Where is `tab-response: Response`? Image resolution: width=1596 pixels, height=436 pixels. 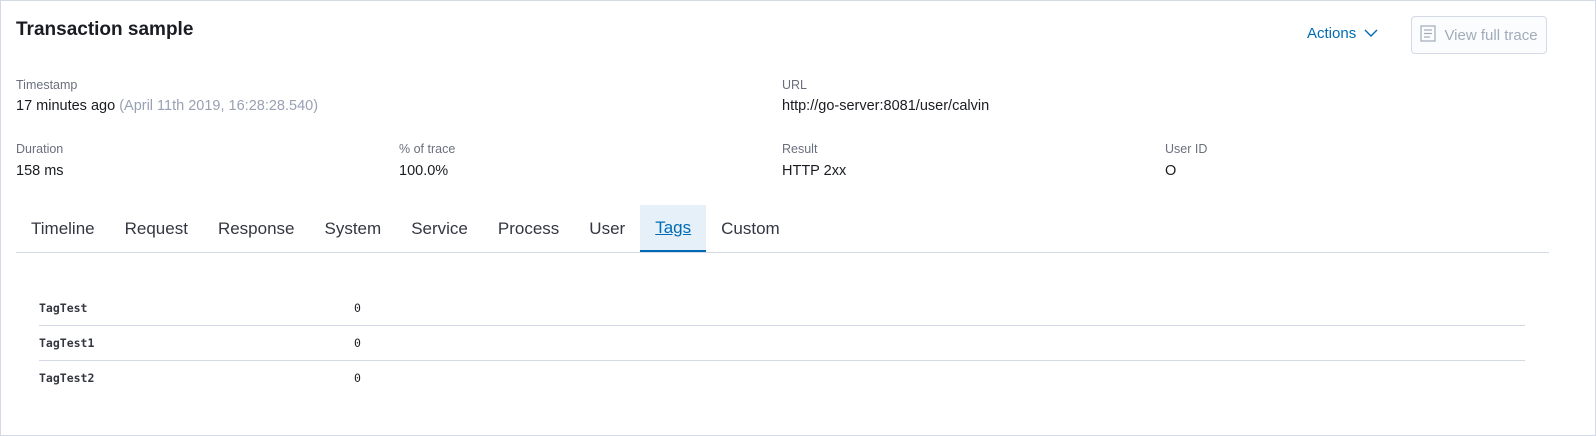
tab-response: Response is located at coordinates (256, 228).